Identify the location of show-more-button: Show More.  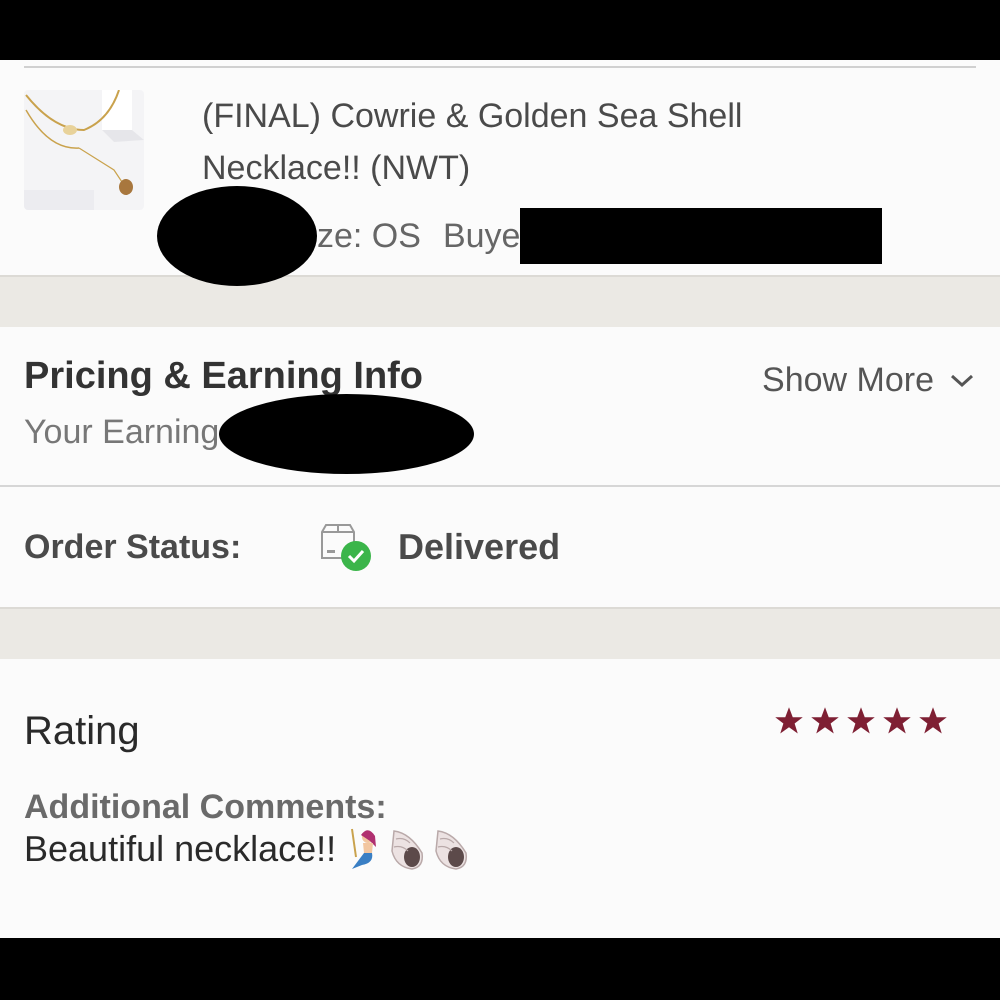
(869, 380).